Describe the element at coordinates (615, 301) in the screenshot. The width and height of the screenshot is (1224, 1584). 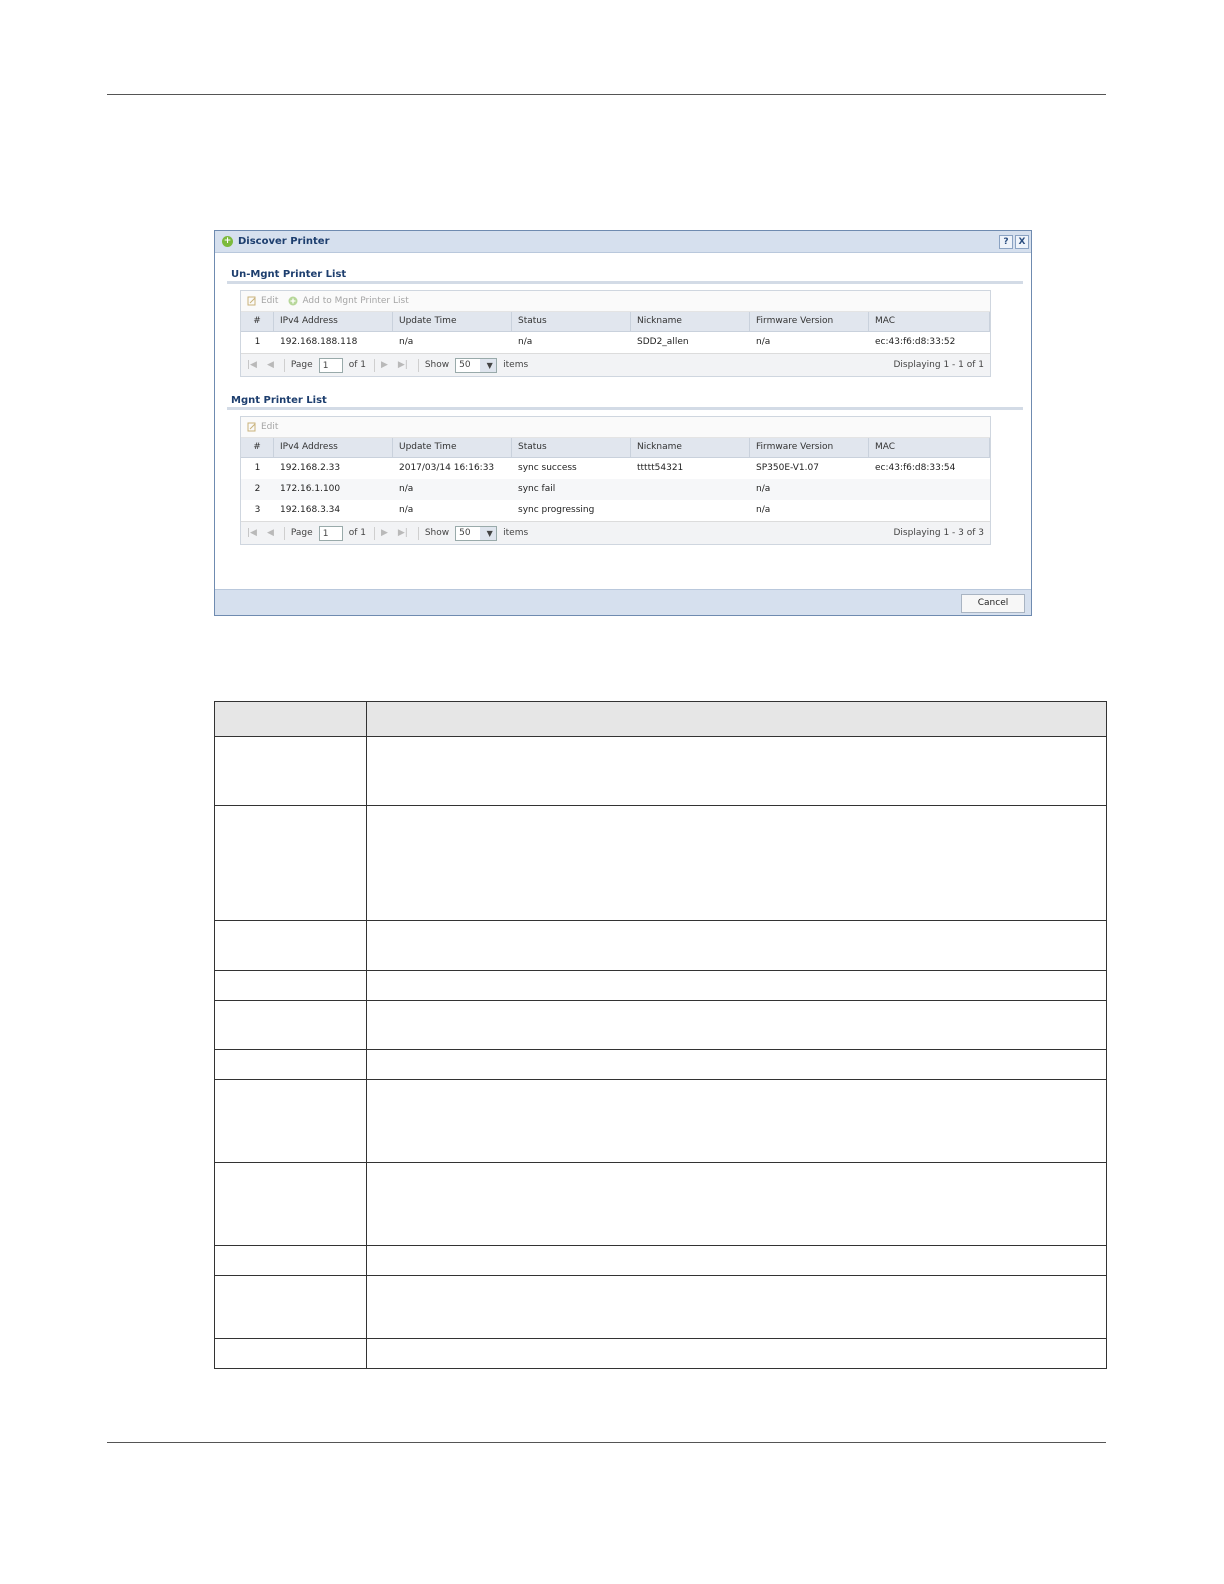
I see `unmgnt-toolbar: Edit Add to Mgnt Printer List` at that location.